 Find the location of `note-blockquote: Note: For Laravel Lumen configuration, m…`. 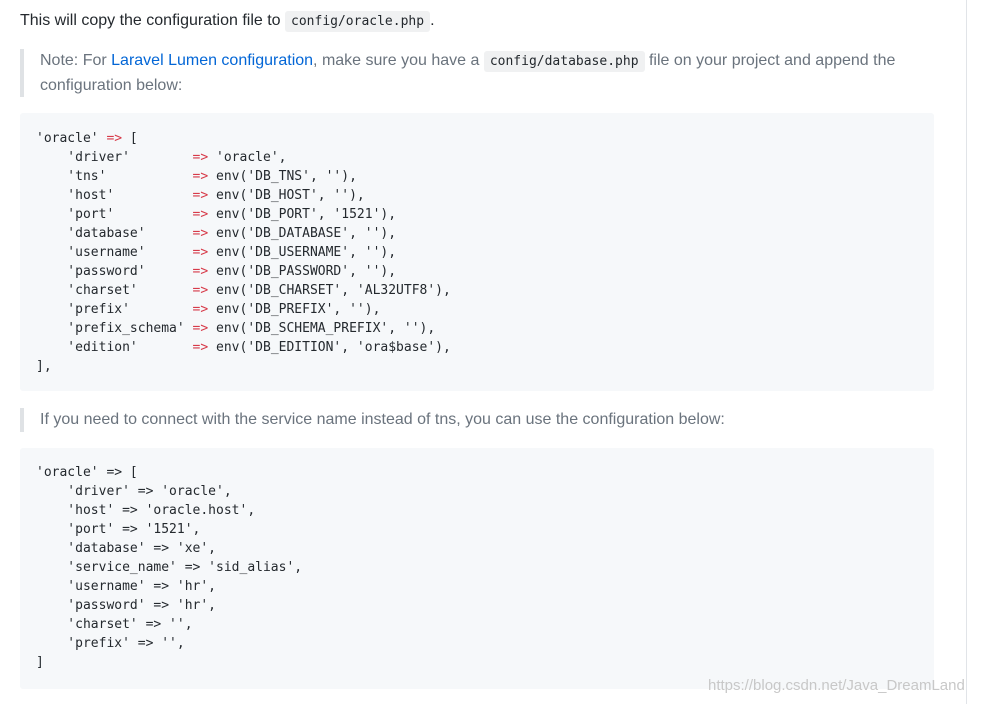

note-blockquote: Note: For Laravel Lumen configuration, m… is located at coordinates (460, 73).